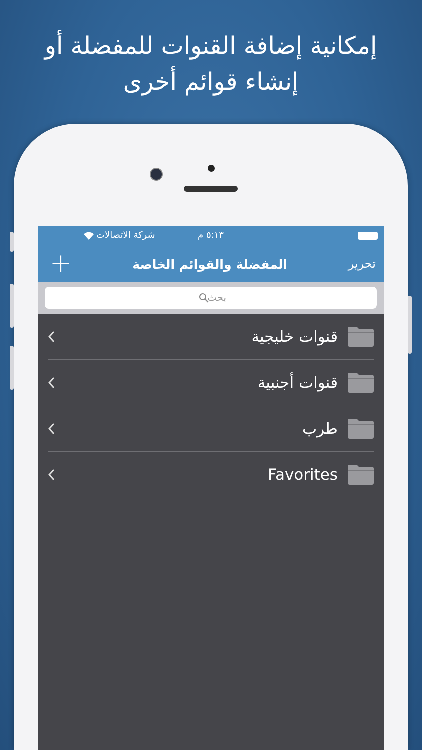 The height and width of the screenshot is (750, 422). What do you see at coordinates (210, 264) in the screenshot?
I see `nav-title: المفضلة والقوائم الخاصة` at bounding box center [210, 264].